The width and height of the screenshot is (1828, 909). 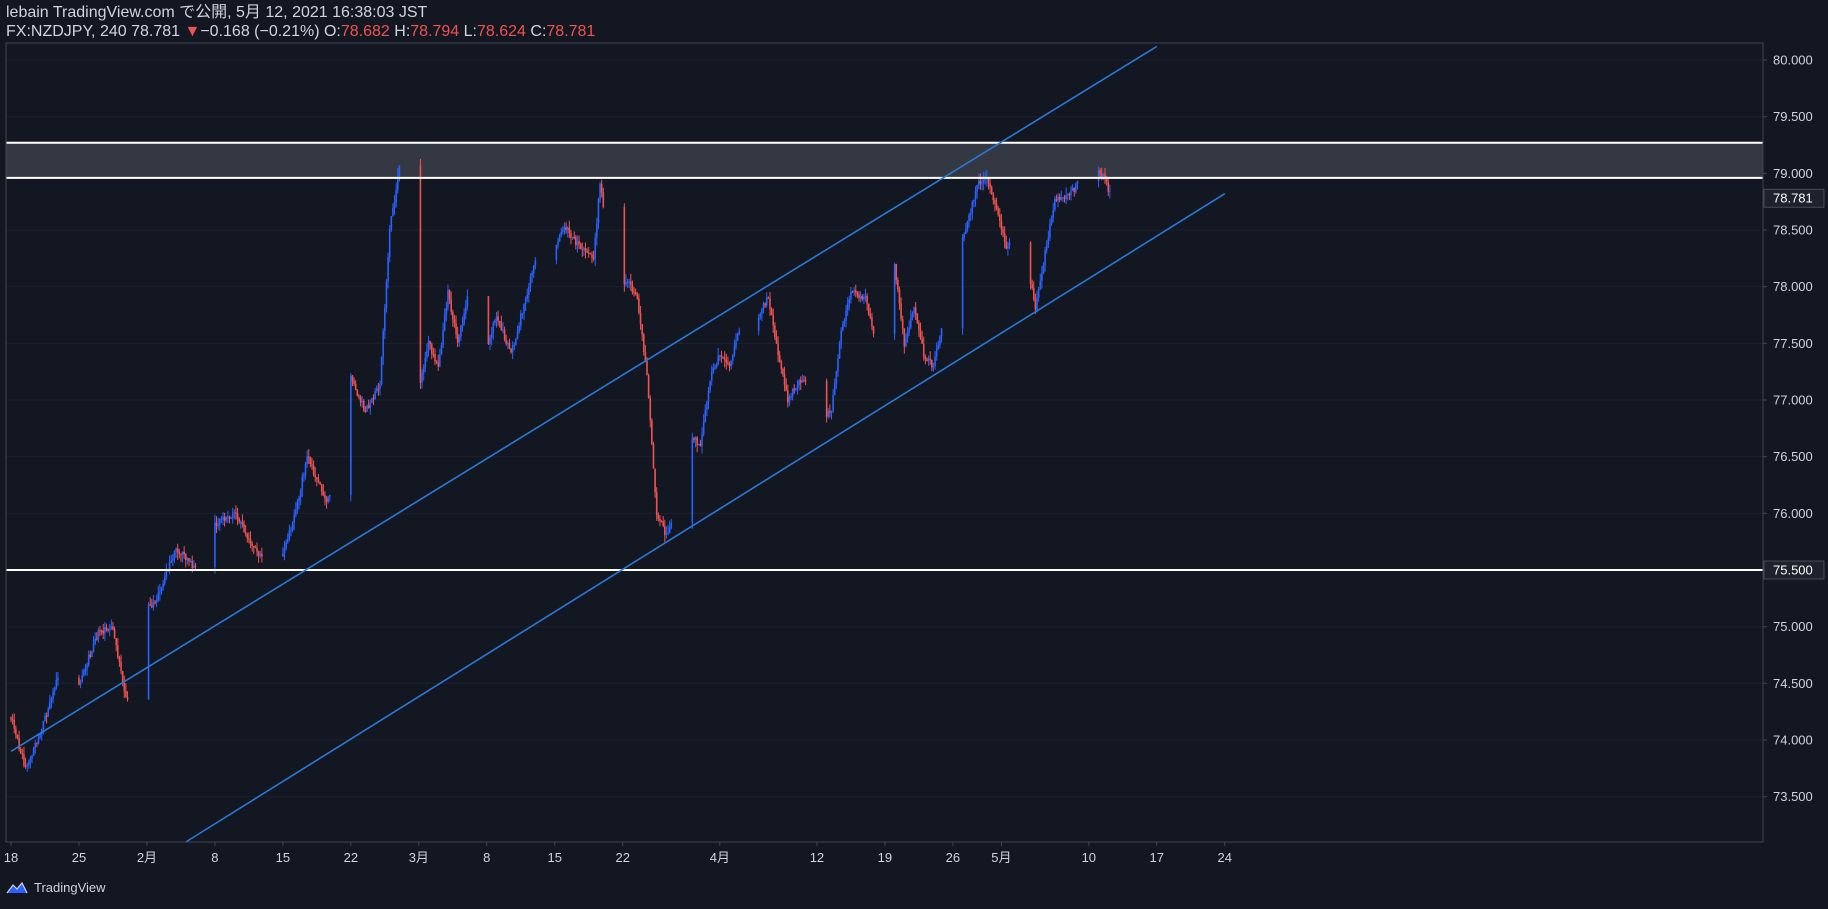 What do you see at coordinates (17, 887) in the screenshot?
I see `tradingview-logo-icon` at bounding box center [17, 887].